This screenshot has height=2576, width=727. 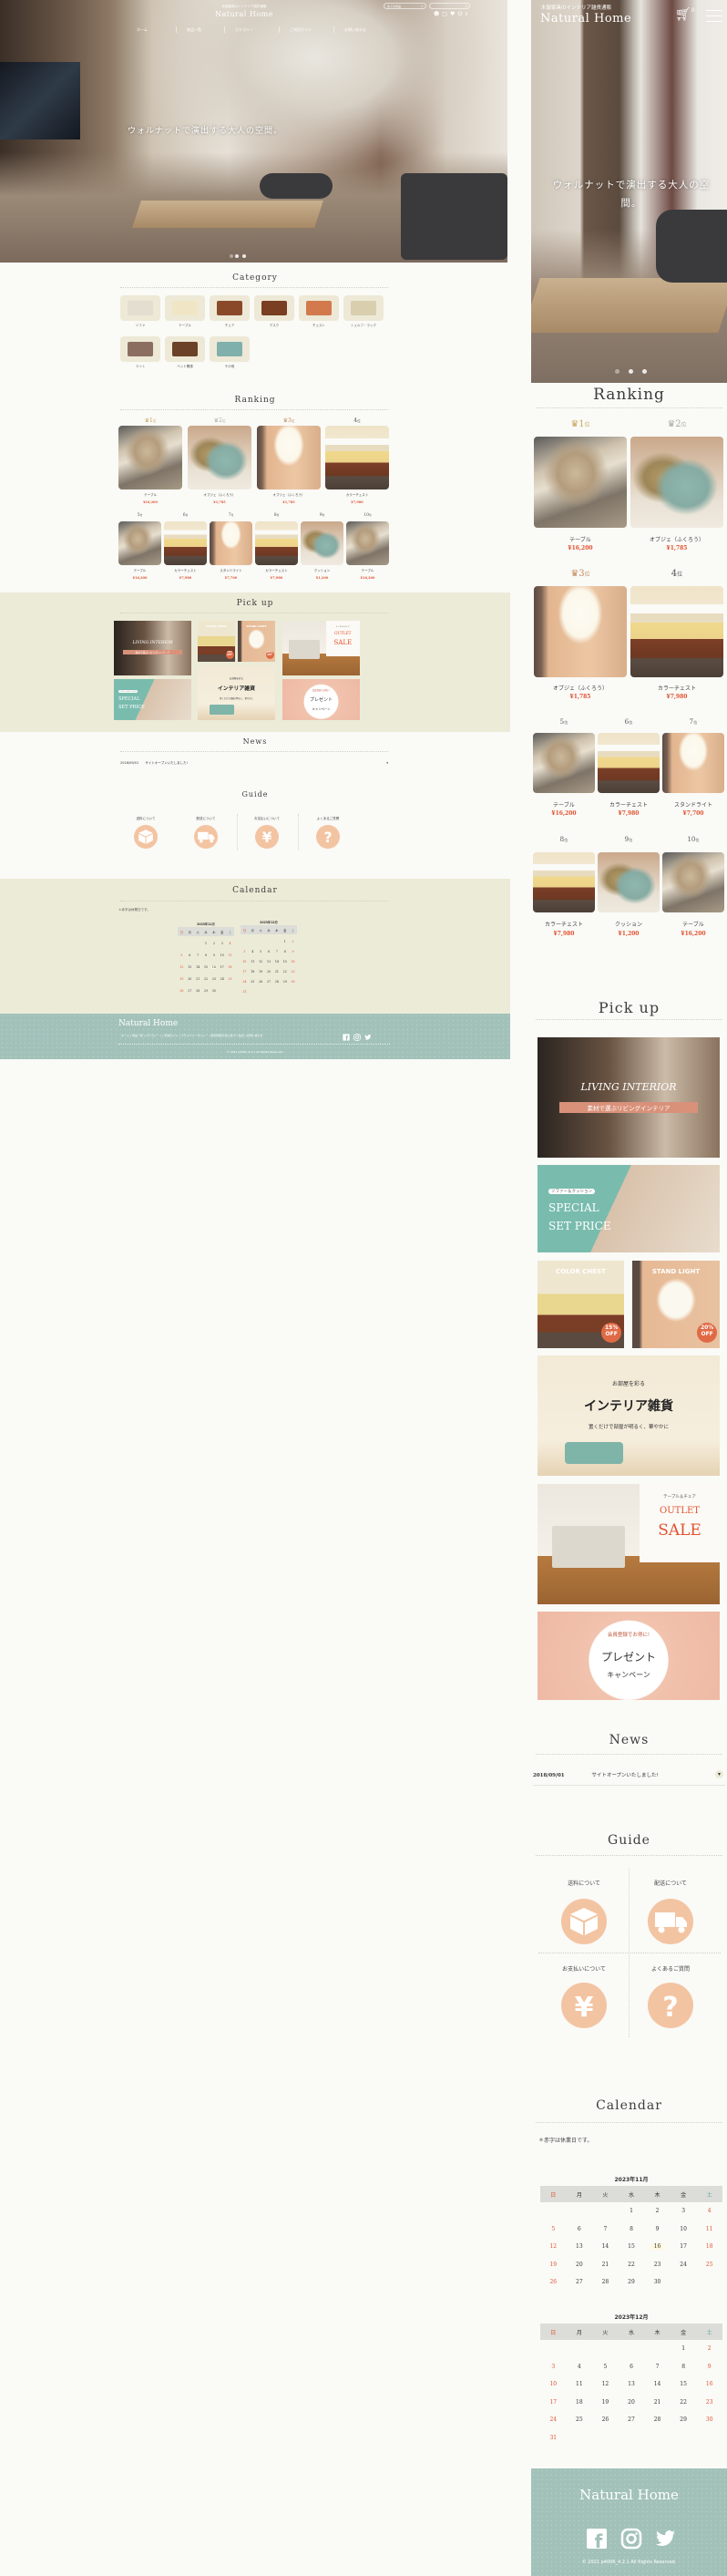 I want to click on nav-item: お問い合わせ, so click(x=355, y=30).